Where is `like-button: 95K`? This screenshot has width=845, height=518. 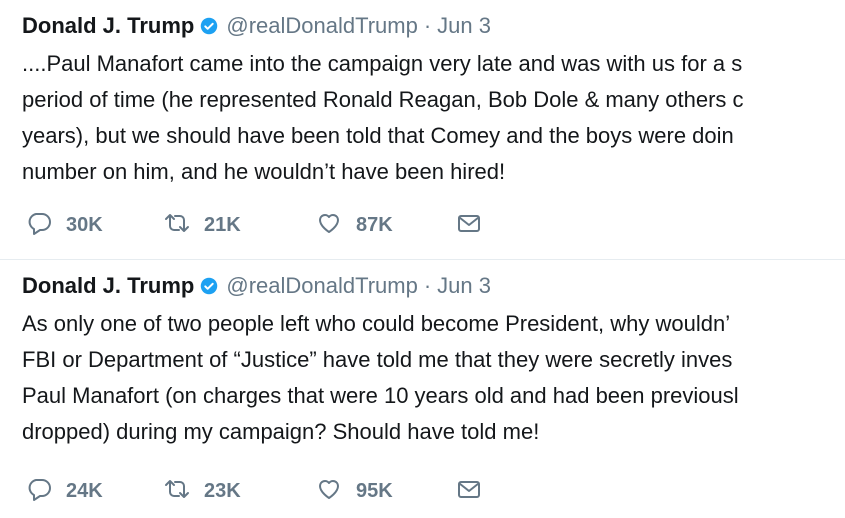
like-button: 95K is located at coordinates (354, 491).